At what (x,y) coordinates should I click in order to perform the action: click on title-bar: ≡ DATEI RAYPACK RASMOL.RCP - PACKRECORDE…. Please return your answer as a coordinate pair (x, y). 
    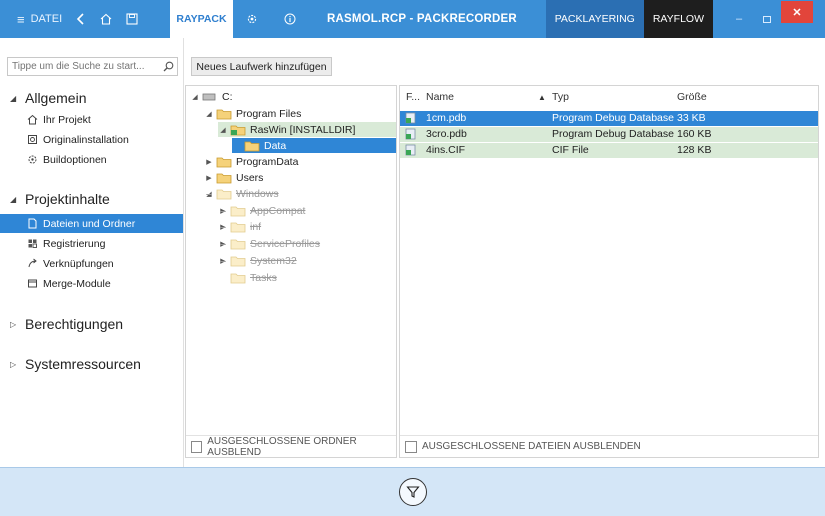
    Looking at the image, I should click on (412, 19).